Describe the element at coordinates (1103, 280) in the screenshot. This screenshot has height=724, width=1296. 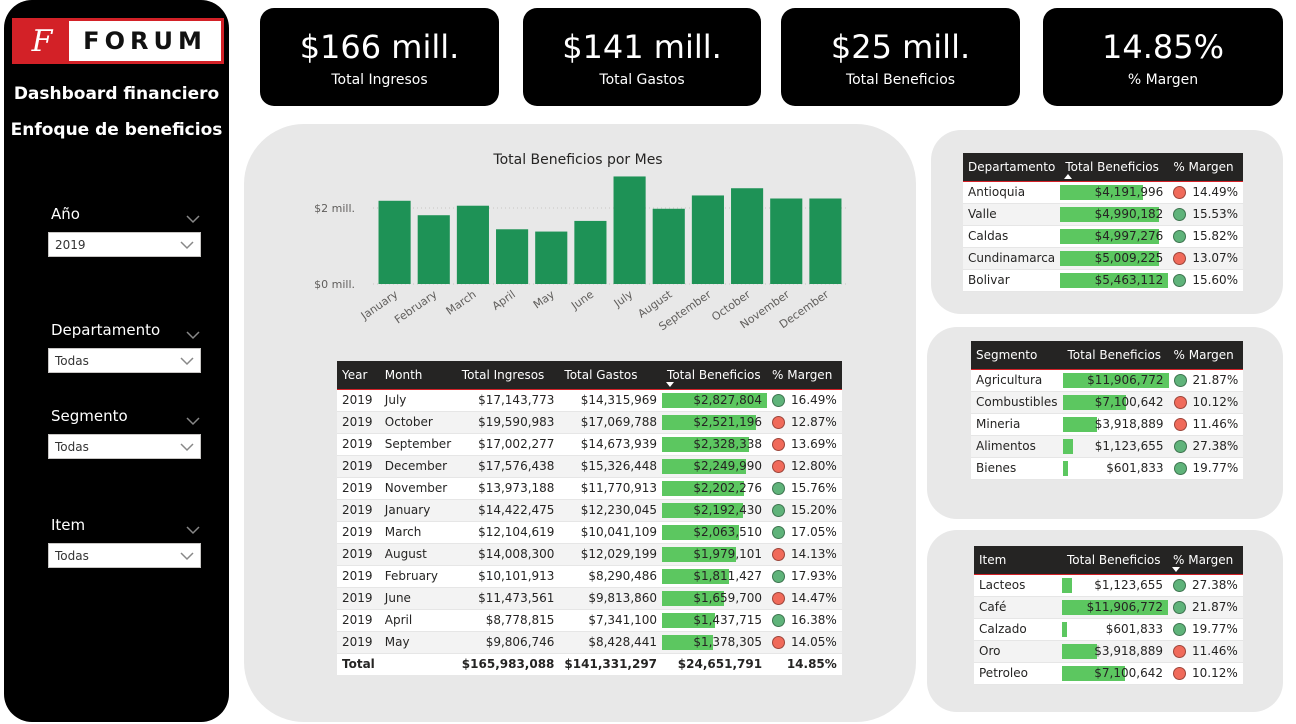
I see `table-row: Bolivar $5,463,112 15.60%` at that location.